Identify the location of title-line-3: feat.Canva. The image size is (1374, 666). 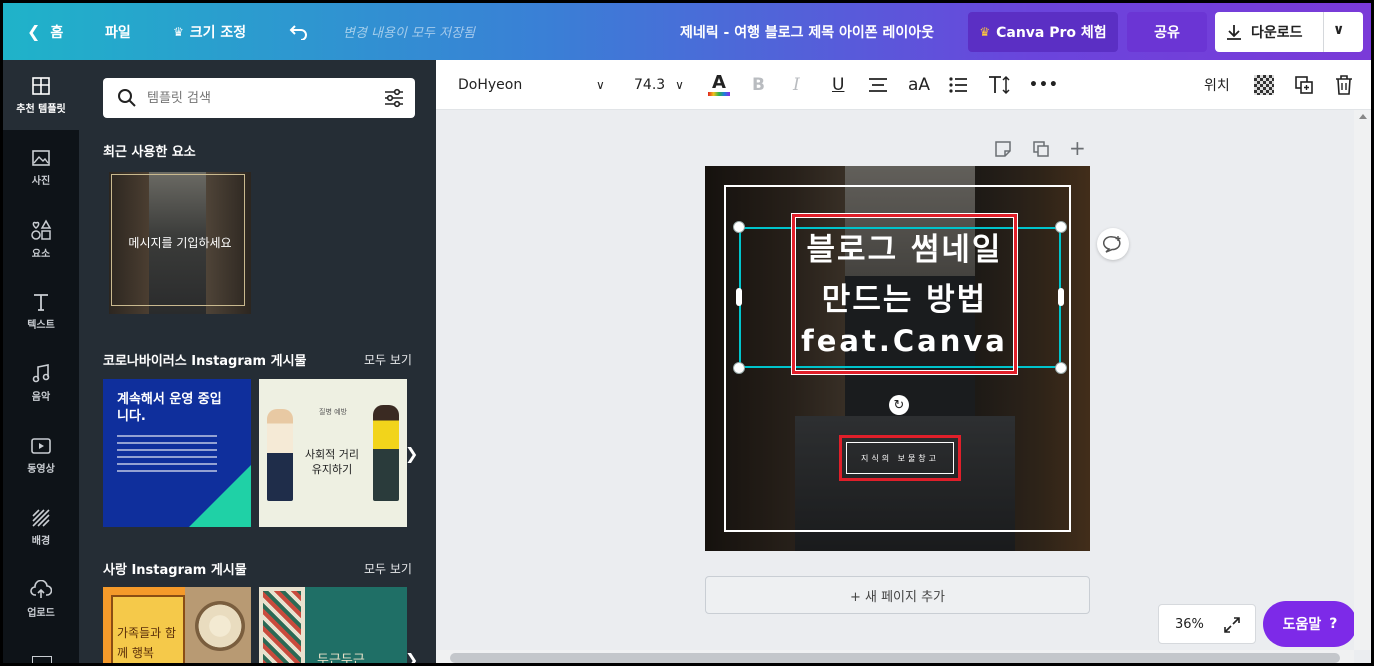
(904, 341).